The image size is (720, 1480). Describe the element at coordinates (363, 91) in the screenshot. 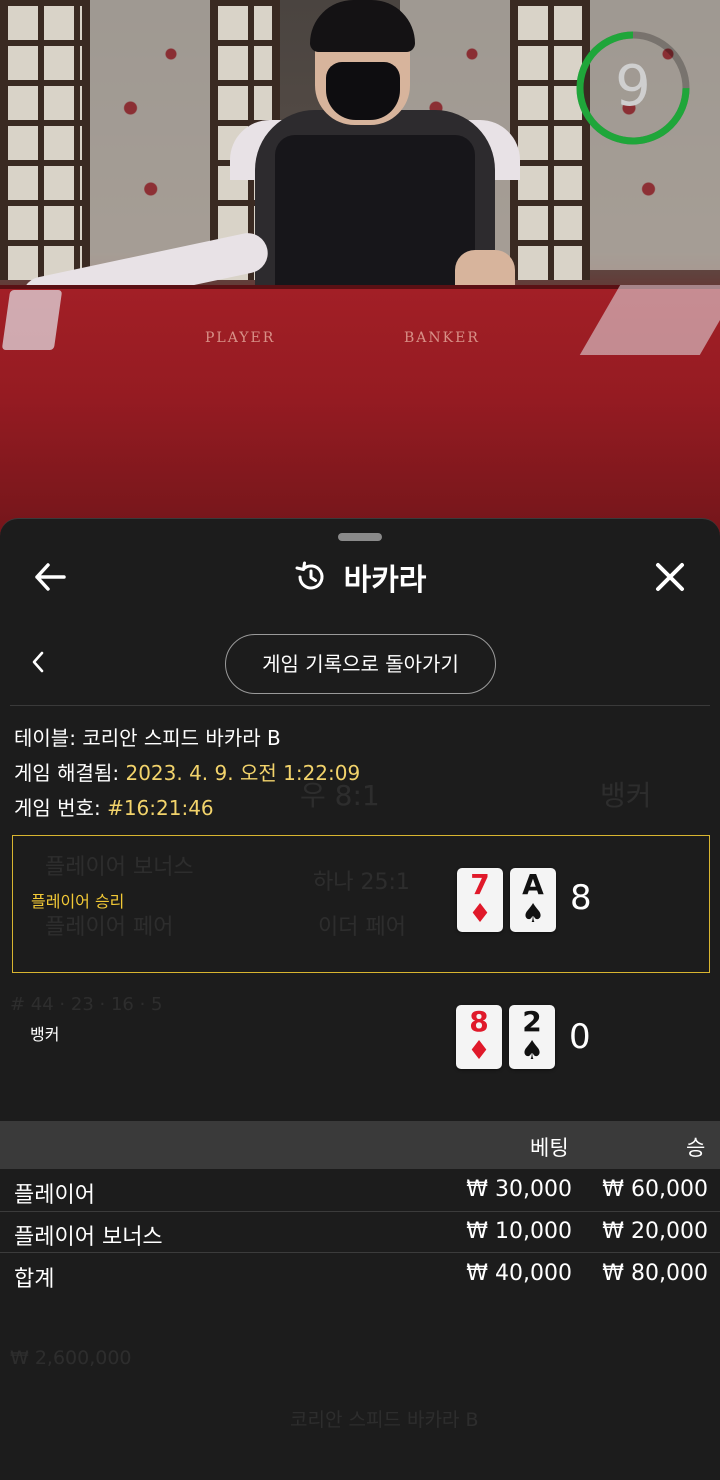

I see `dealer-mask` at that location.